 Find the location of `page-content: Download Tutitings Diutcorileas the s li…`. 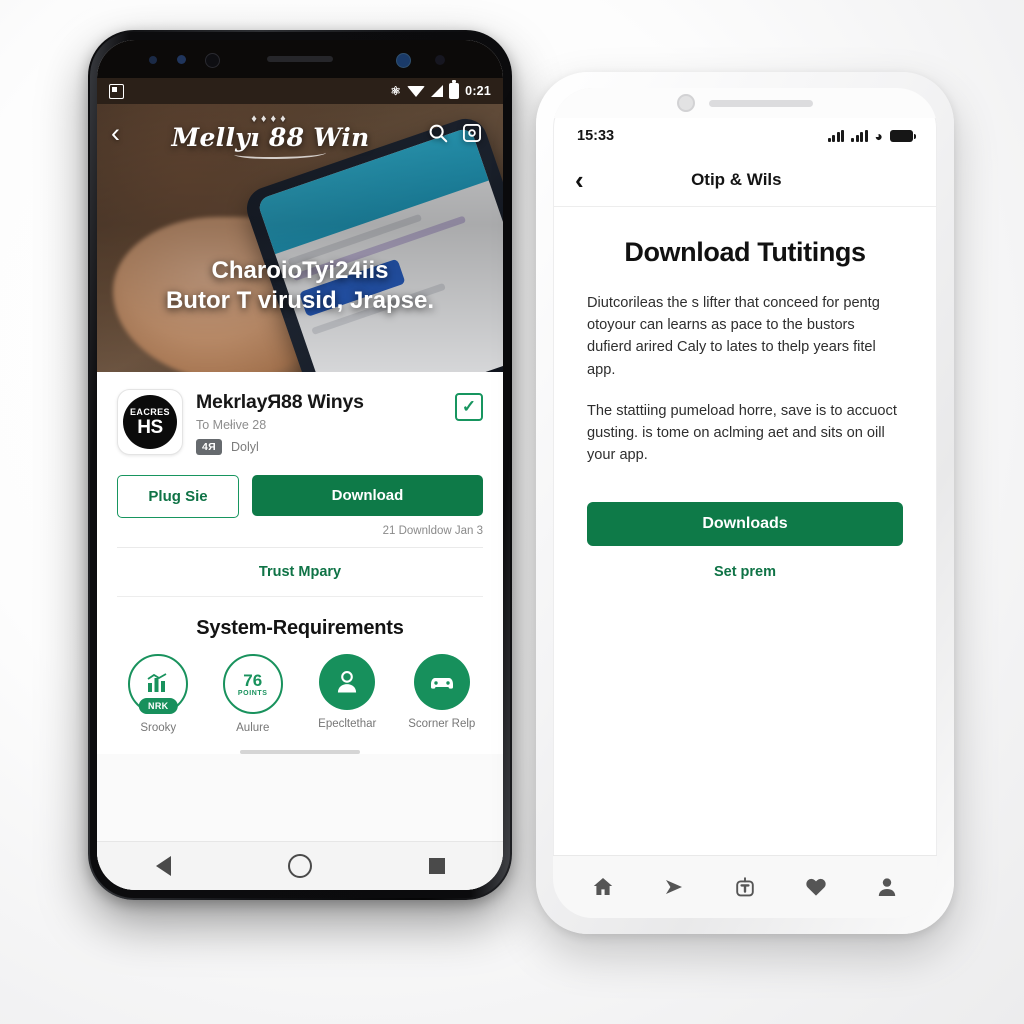

page-content: Download Tutitings Diutcorileas the s li… is located at coordinates (745, 393).